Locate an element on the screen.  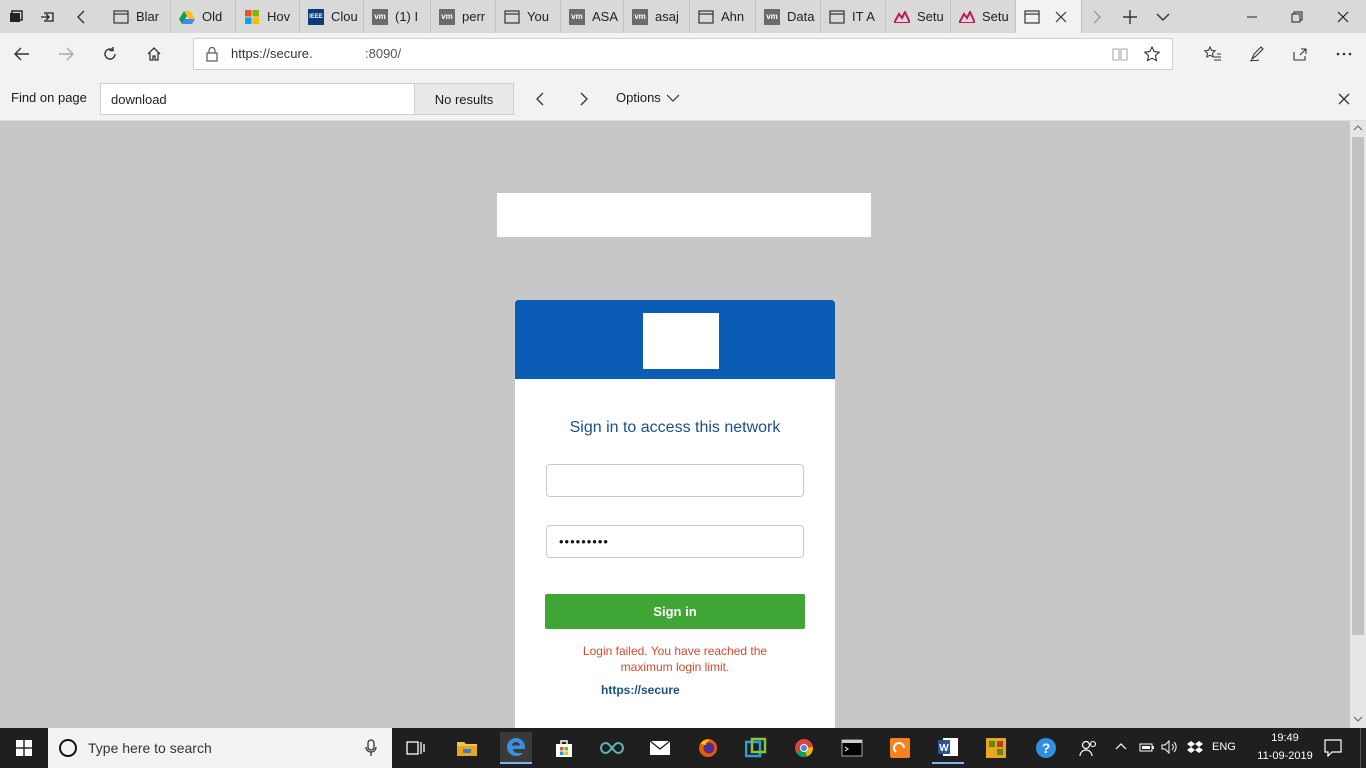
restore-tabs-button is located at coordinates (48, 16).